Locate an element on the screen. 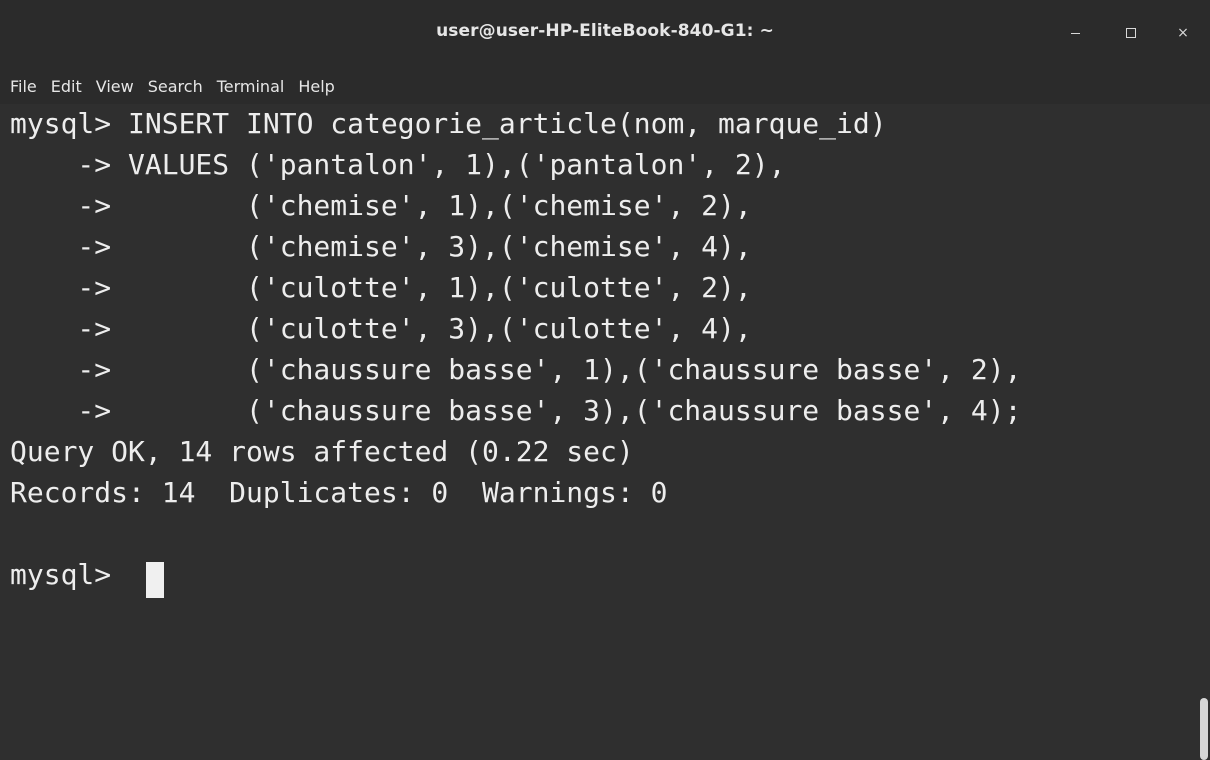  terminal-prompt: mysql> is located at coordinates (69, 574).